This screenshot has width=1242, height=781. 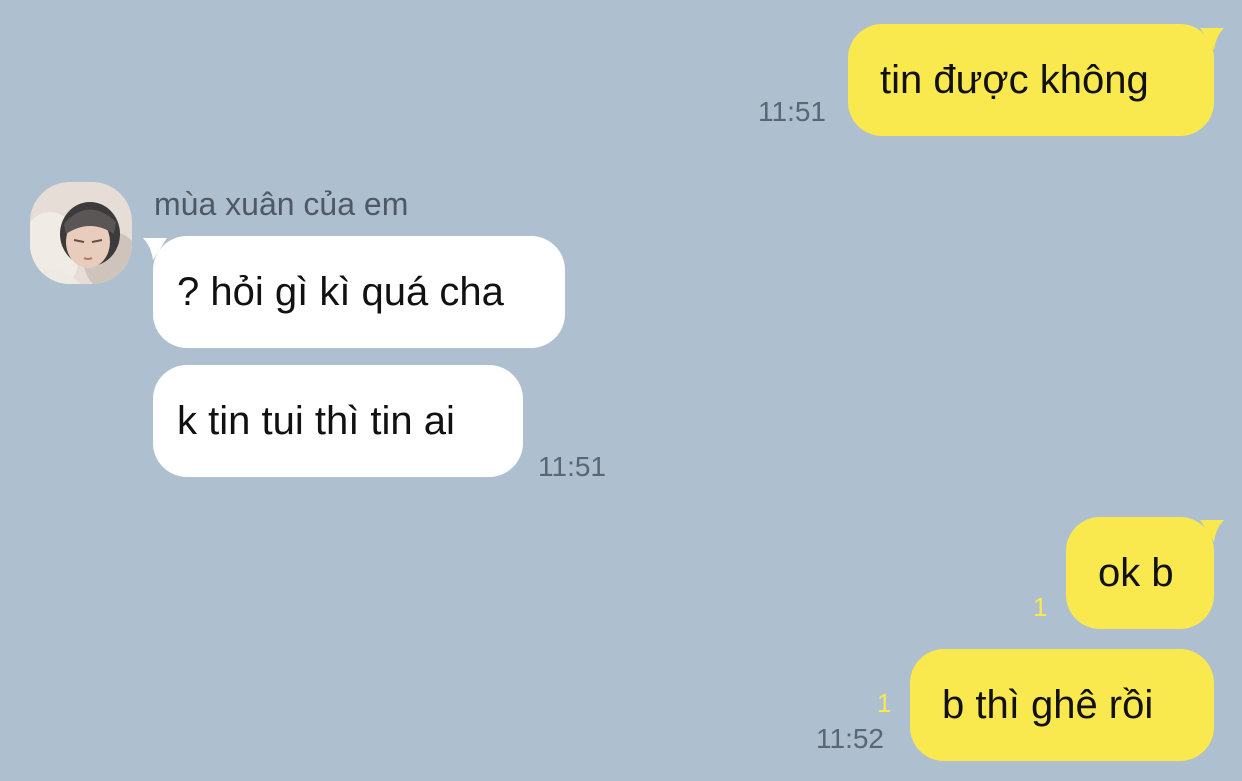 I want to click on message-bubble-sent: ok b, so click(x=1140, y=573).